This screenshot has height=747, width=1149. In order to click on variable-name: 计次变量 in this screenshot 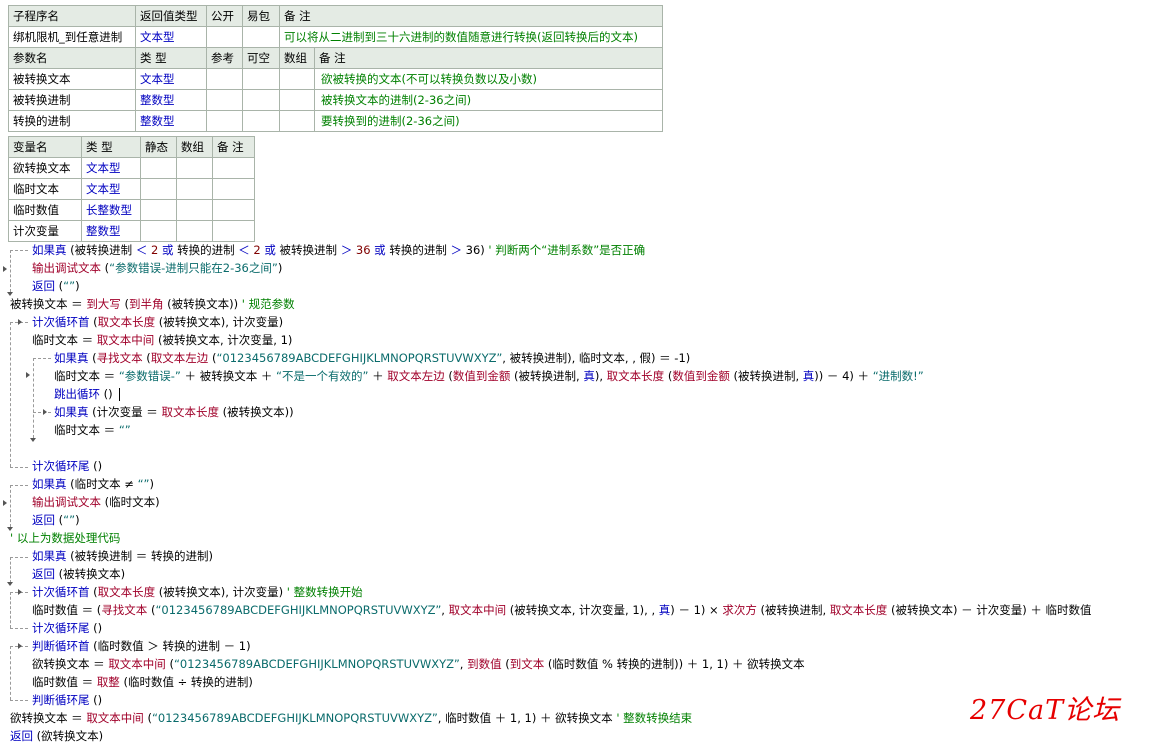, I will do `click(45, 231)`.